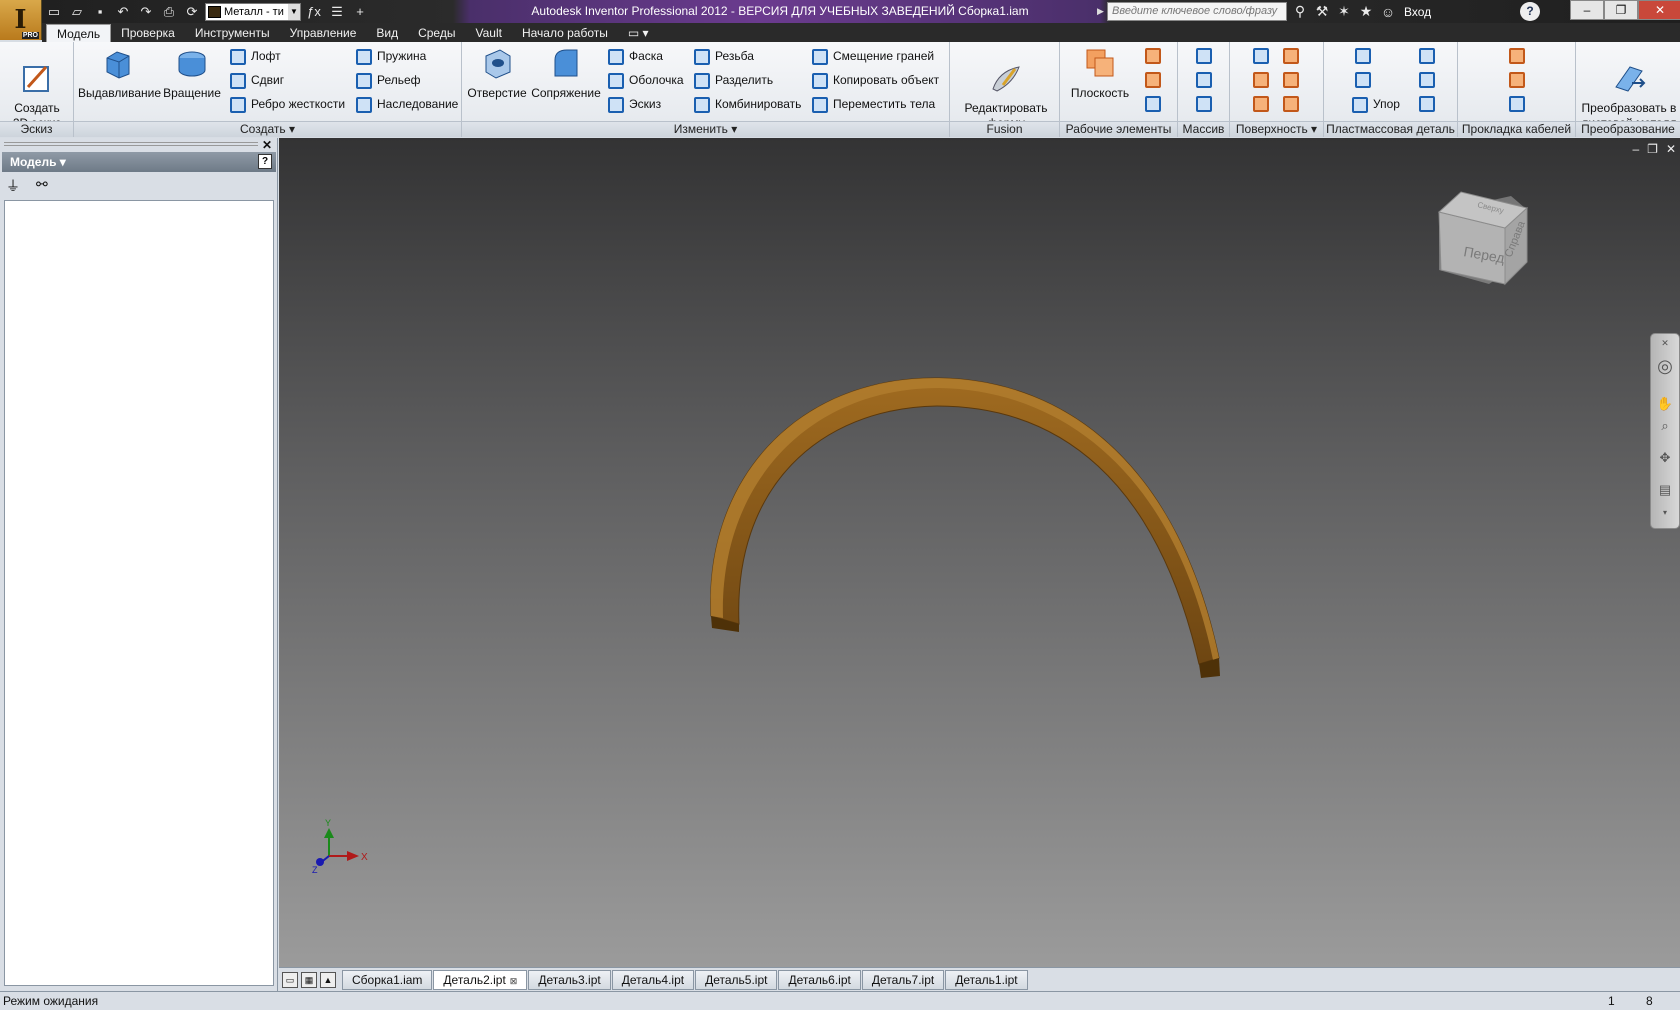 The height and width of the screenshot is (1010, 1680). What do you see at coordinates (566, 73) in the screenshot?
I see `fillet-button: Сопряжение` at bounding box center [566, 73].